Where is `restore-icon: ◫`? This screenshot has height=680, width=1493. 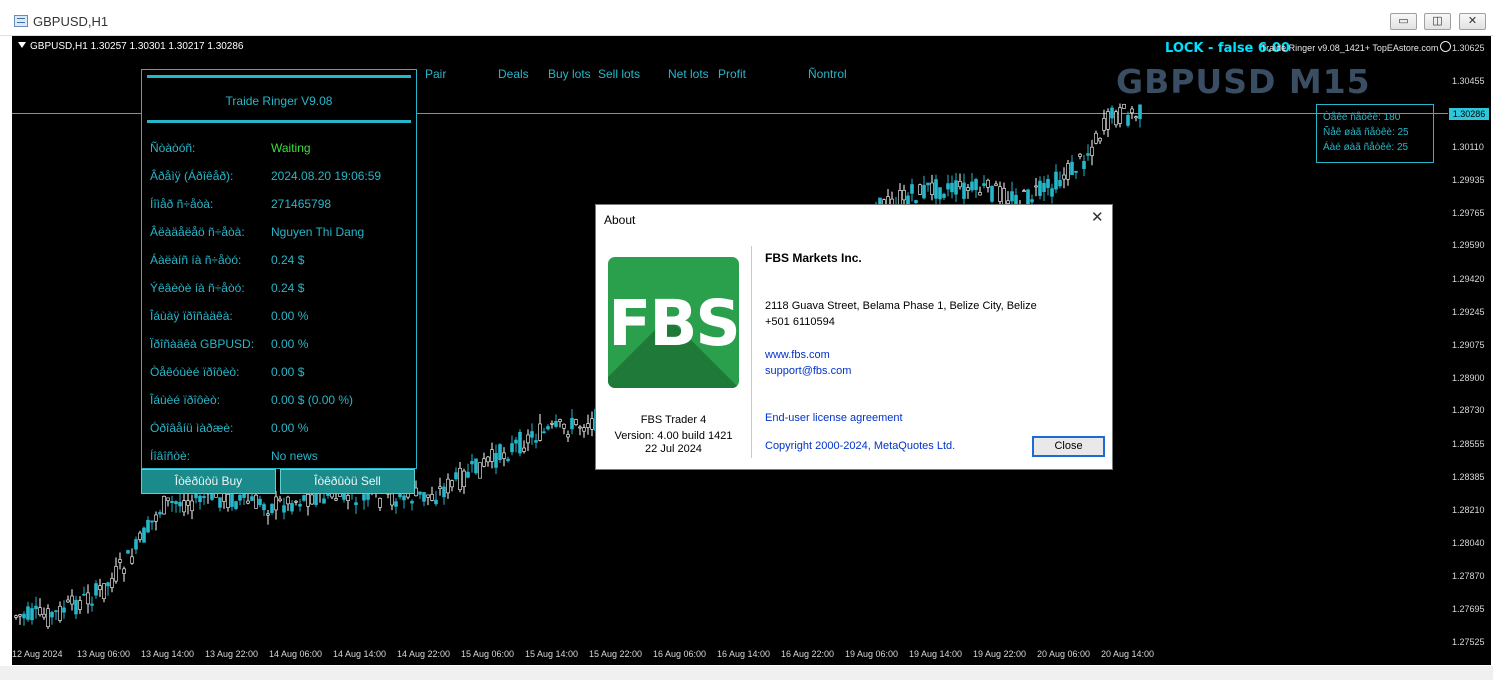
restore-icon: ◫ is located at coordinates (1437, 21).